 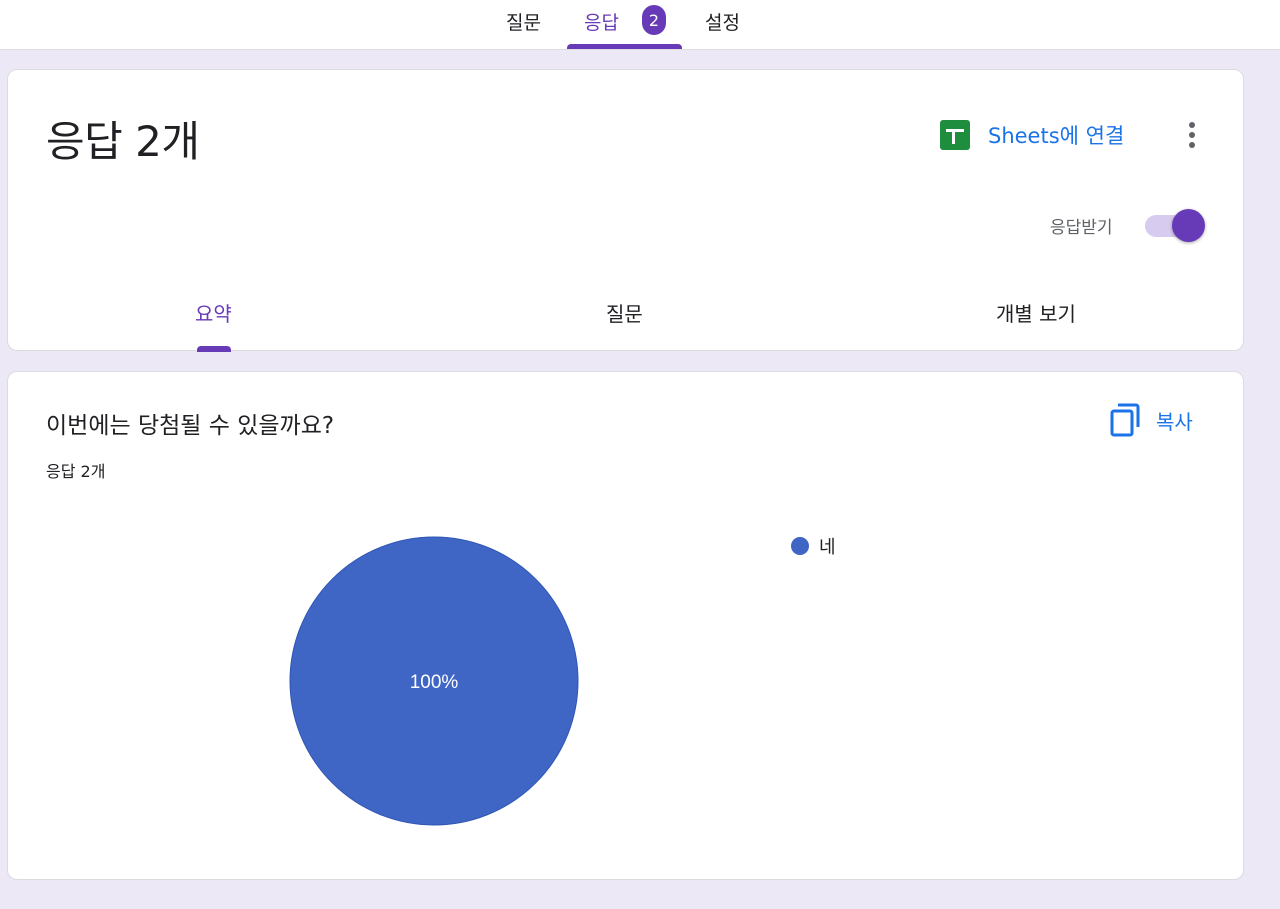 I want to click on tab-responses-label: 응답, so click(x=601, y=23).